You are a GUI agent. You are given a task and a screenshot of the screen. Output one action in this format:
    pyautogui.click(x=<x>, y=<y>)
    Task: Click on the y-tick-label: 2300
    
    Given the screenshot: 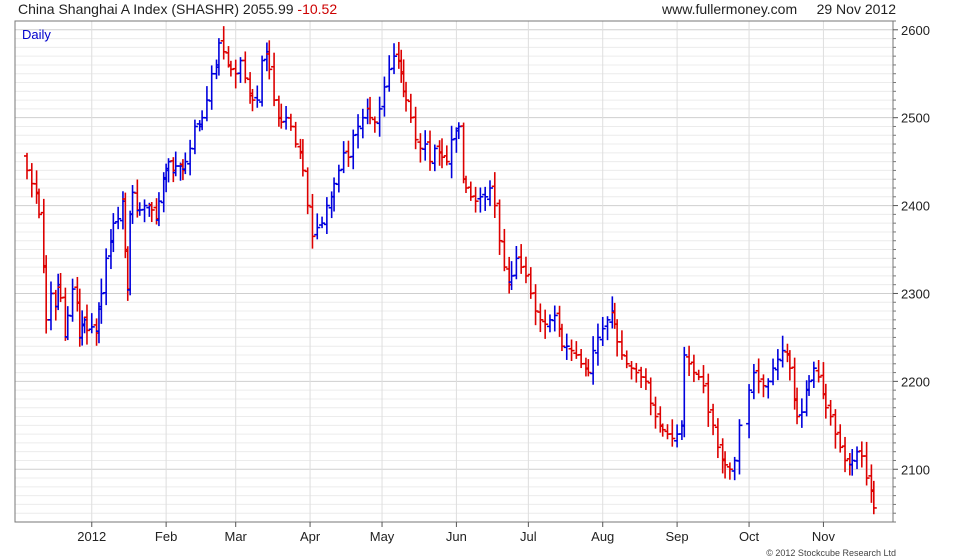 What is the action you would take?
    pyautogui.click(x=915, y=293)
    